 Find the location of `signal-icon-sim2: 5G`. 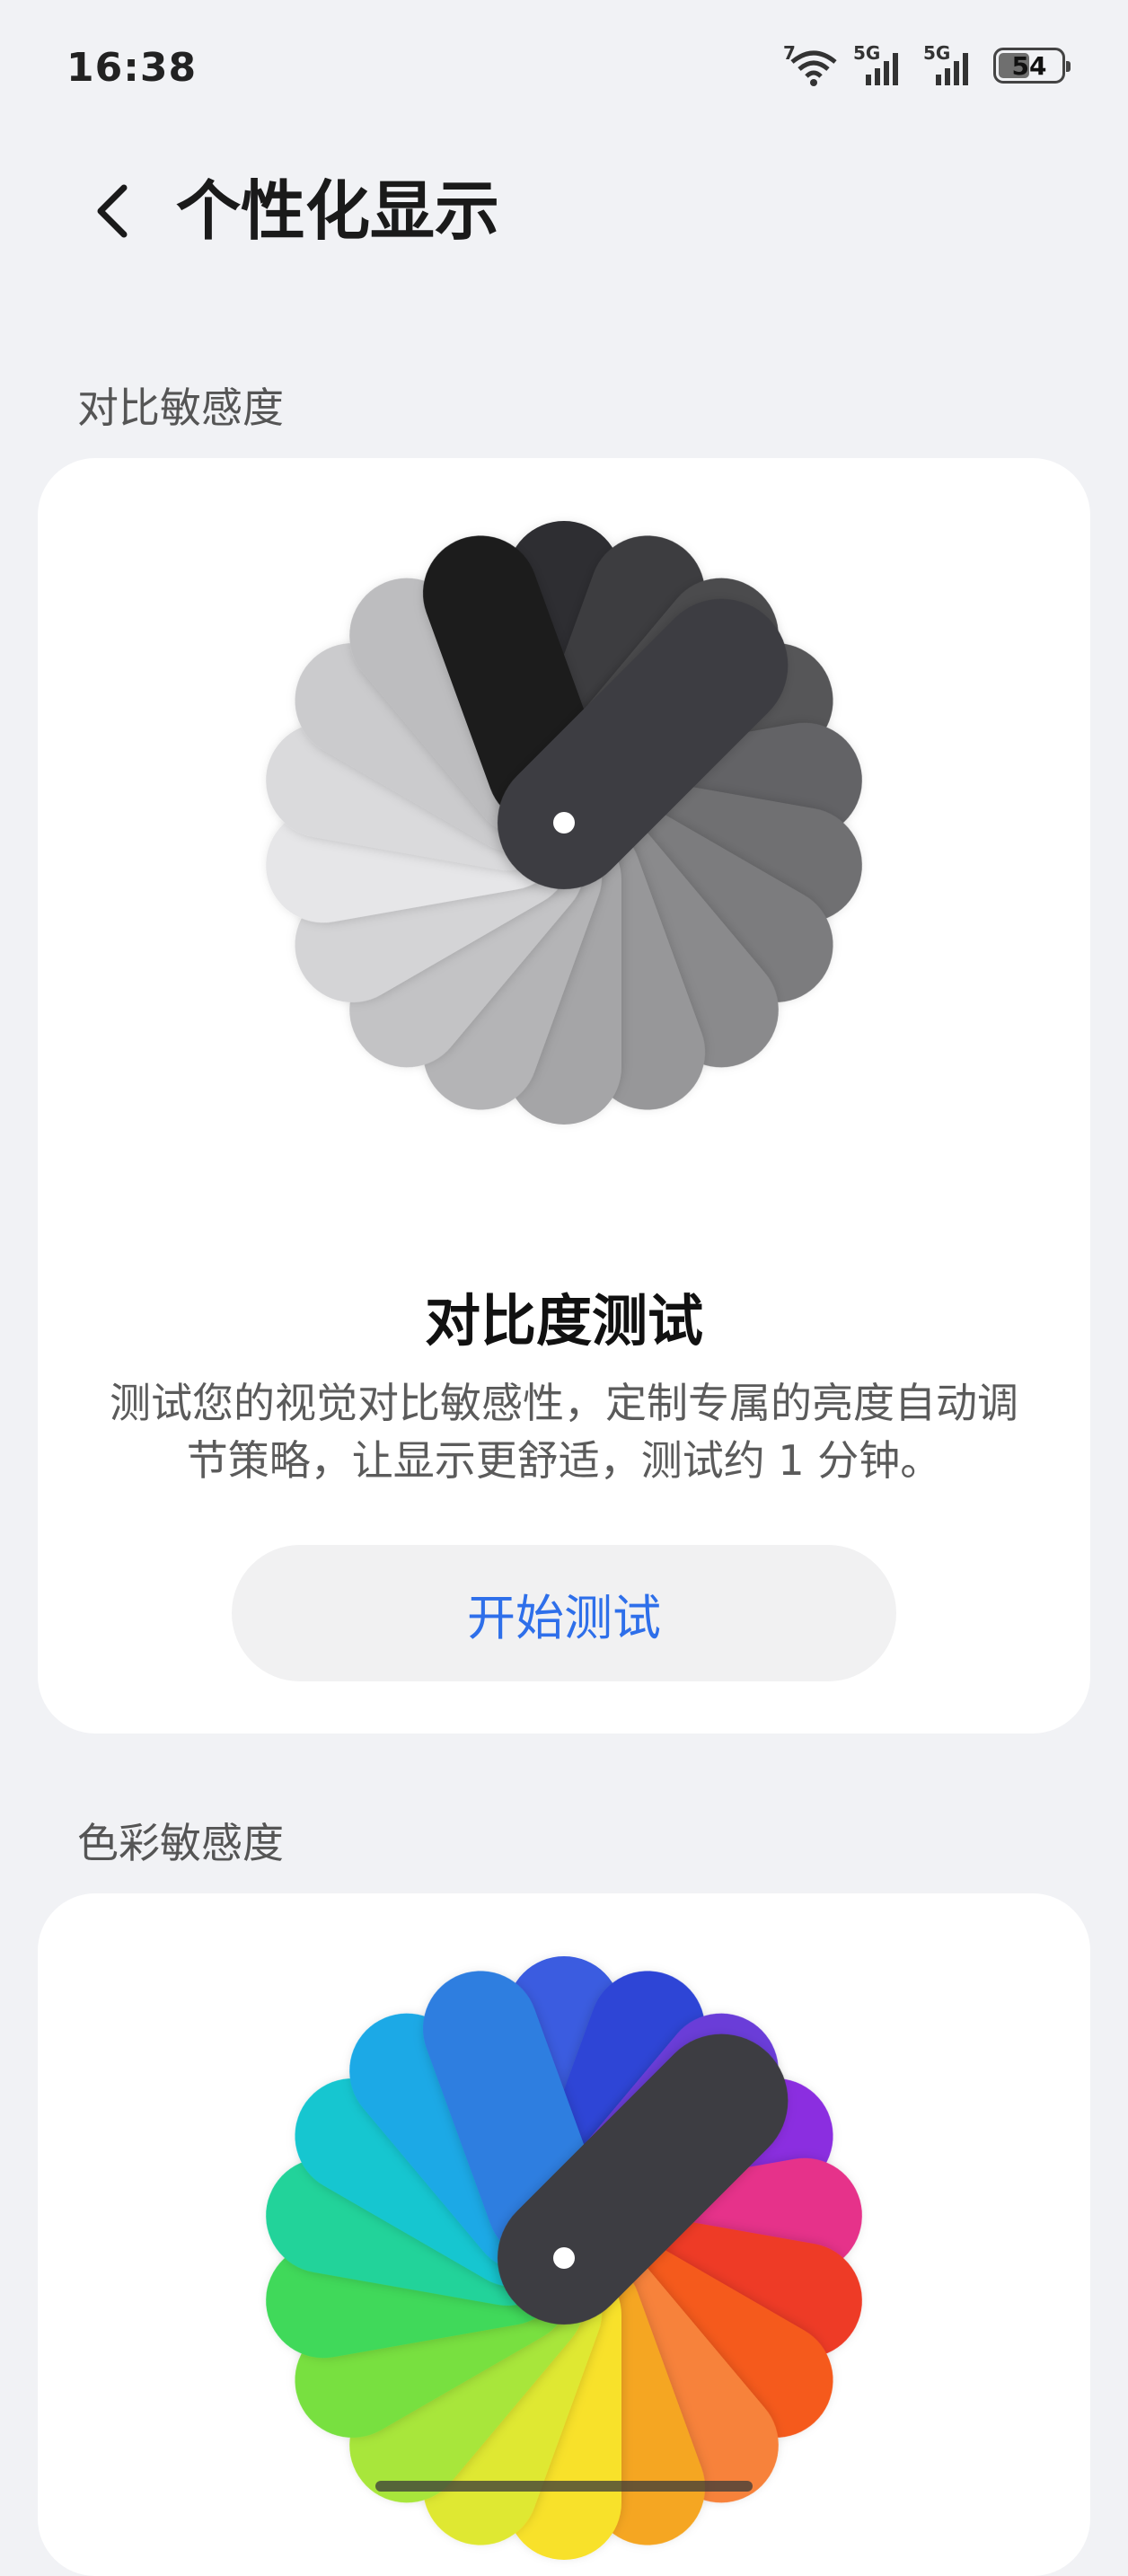

signal-icon-sim2: 5G is located at coordinates (950, 64).